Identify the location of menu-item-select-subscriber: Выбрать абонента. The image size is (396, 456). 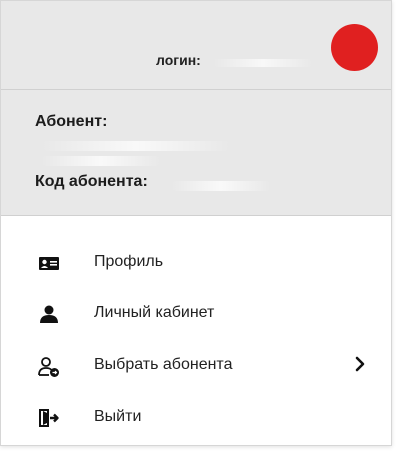
(196, 366).